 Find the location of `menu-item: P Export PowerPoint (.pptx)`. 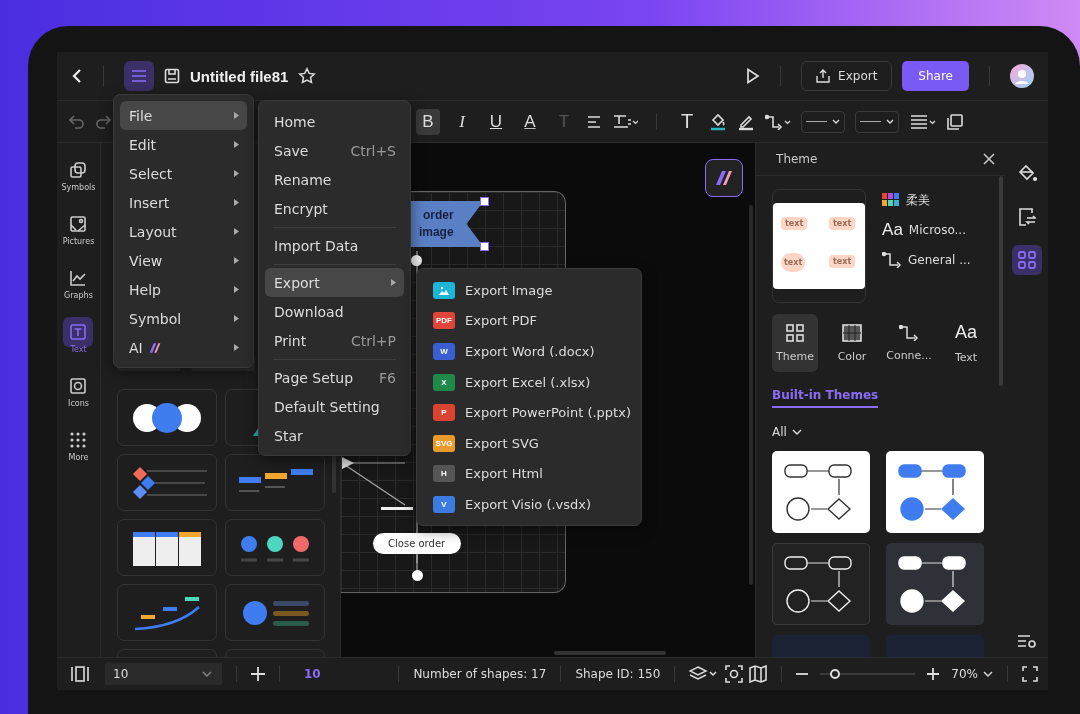

menu-item: P Export PowerPoint (.pptx) is located at coordinates (529, 412).